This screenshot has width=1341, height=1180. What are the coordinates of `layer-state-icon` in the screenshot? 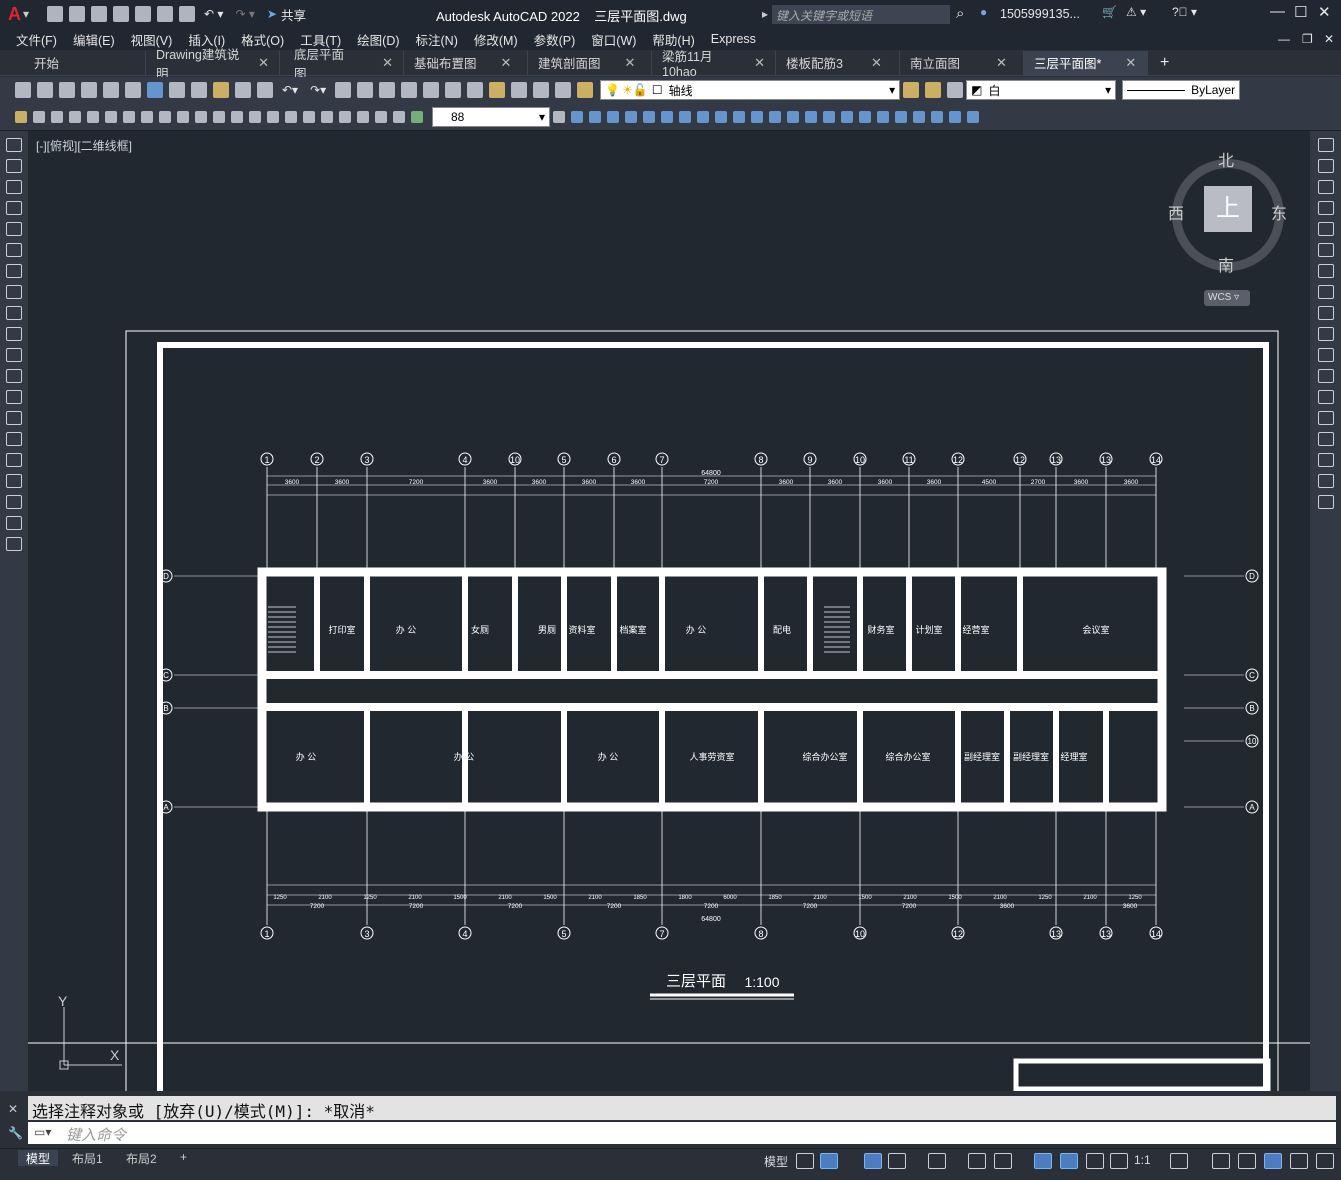 It's located at (955, 90).